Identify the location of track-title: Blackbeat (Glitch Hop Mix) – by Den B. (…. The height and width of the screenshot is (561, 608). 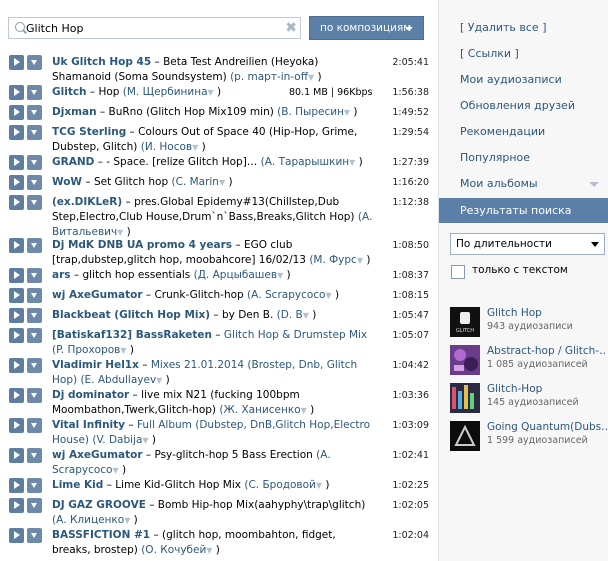
(214, 315).